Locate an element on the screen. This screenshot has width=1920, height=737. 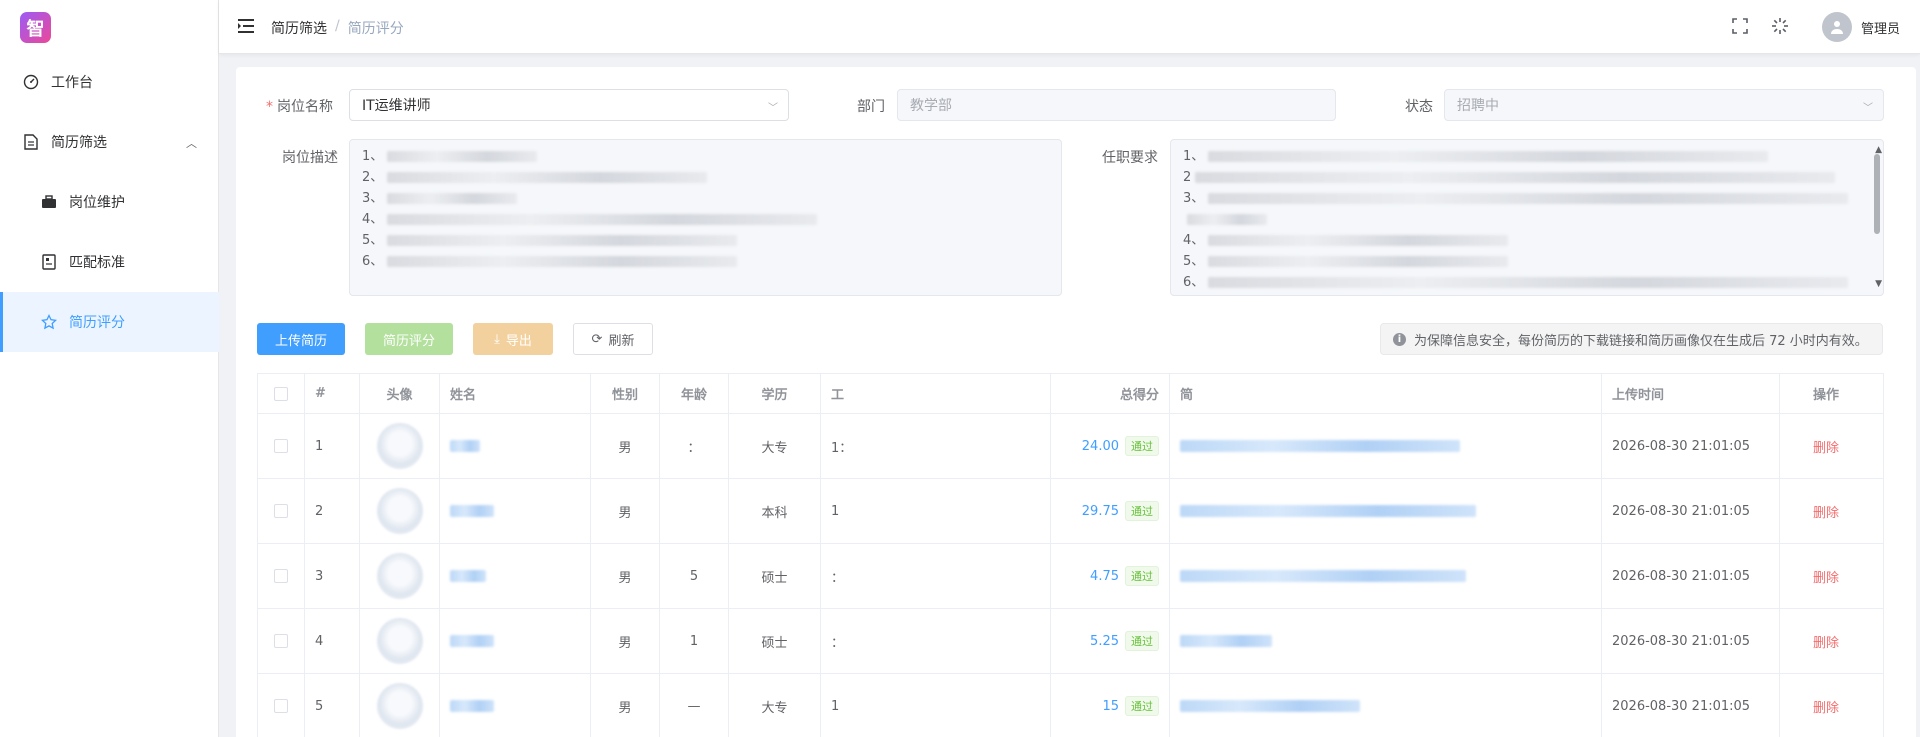
table-row: 3 男 5 硕士 ： 4.75 通过 2026-08-30 21:01:05 删除 is located at coordinates (1070, 576).